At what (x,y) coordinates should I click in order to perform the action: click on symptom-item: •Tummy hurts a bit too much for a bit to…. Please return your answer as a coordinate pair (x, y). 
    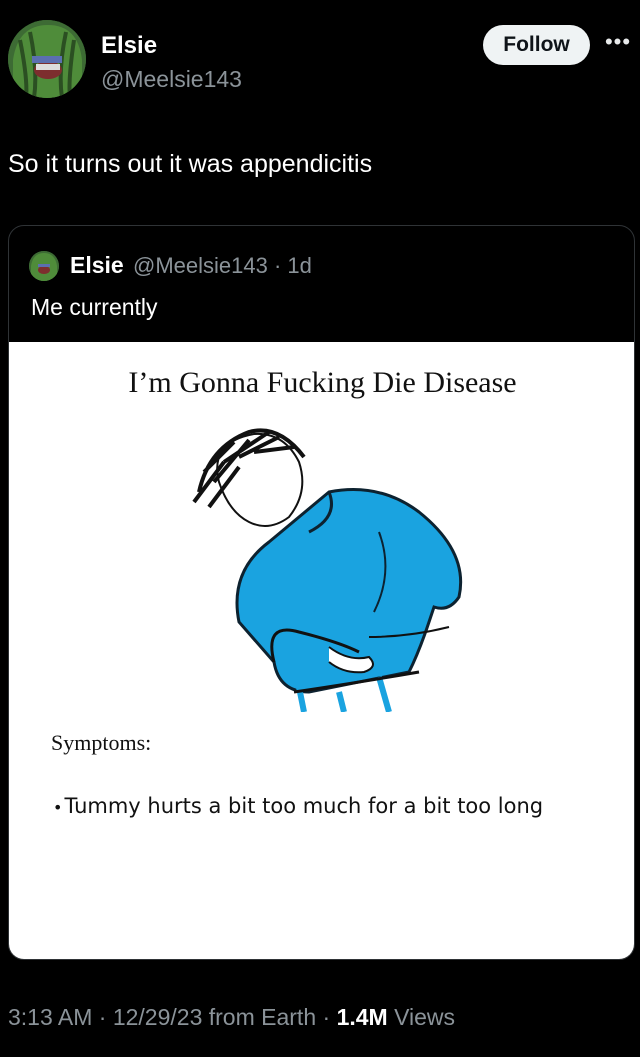
    Looking at the image, I should click on (298, 806).